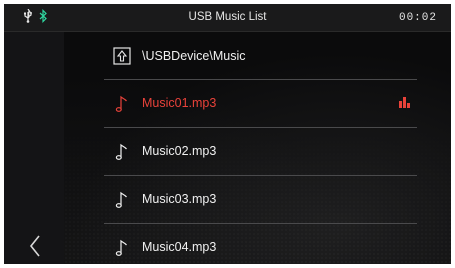  What do you see at coordinates (260, 200) in the screenshot?
I see `list-item-music03: Music03.mp3` at bounding box center [260, 200].